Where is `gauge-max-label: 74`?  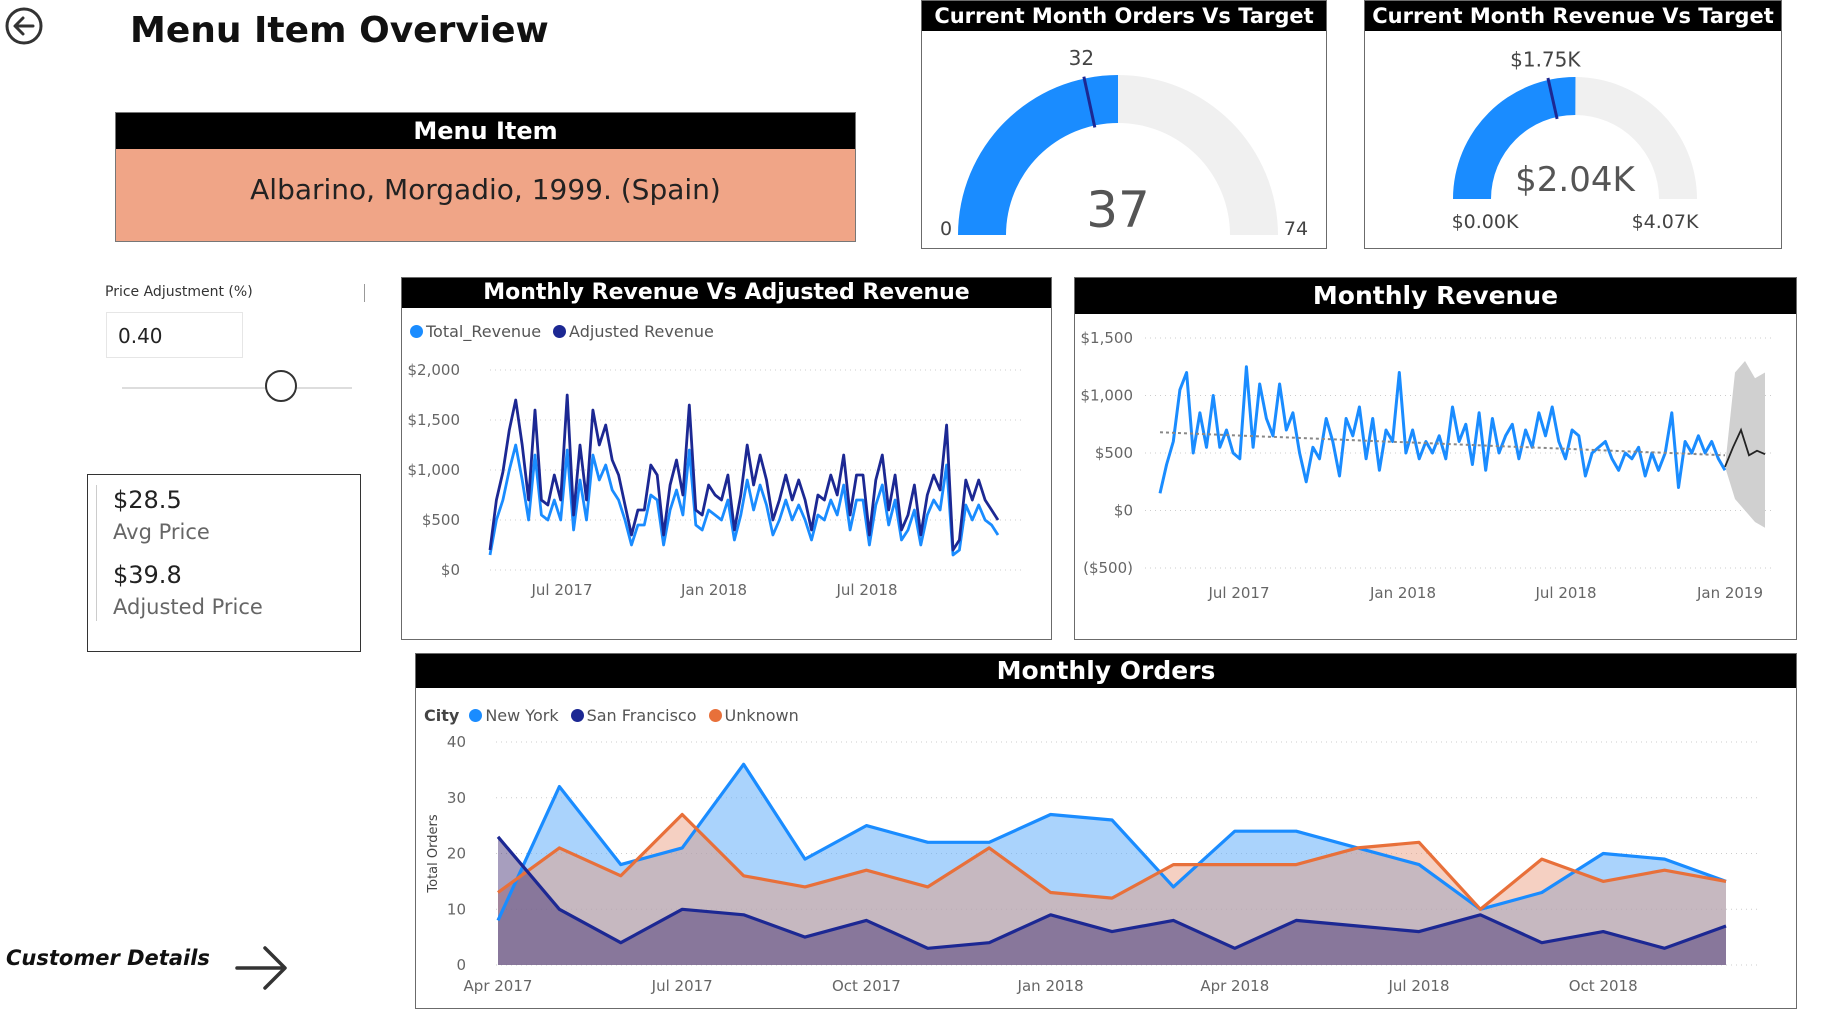
gauge-max-label: 74 is located at coordinates (1296, 229).